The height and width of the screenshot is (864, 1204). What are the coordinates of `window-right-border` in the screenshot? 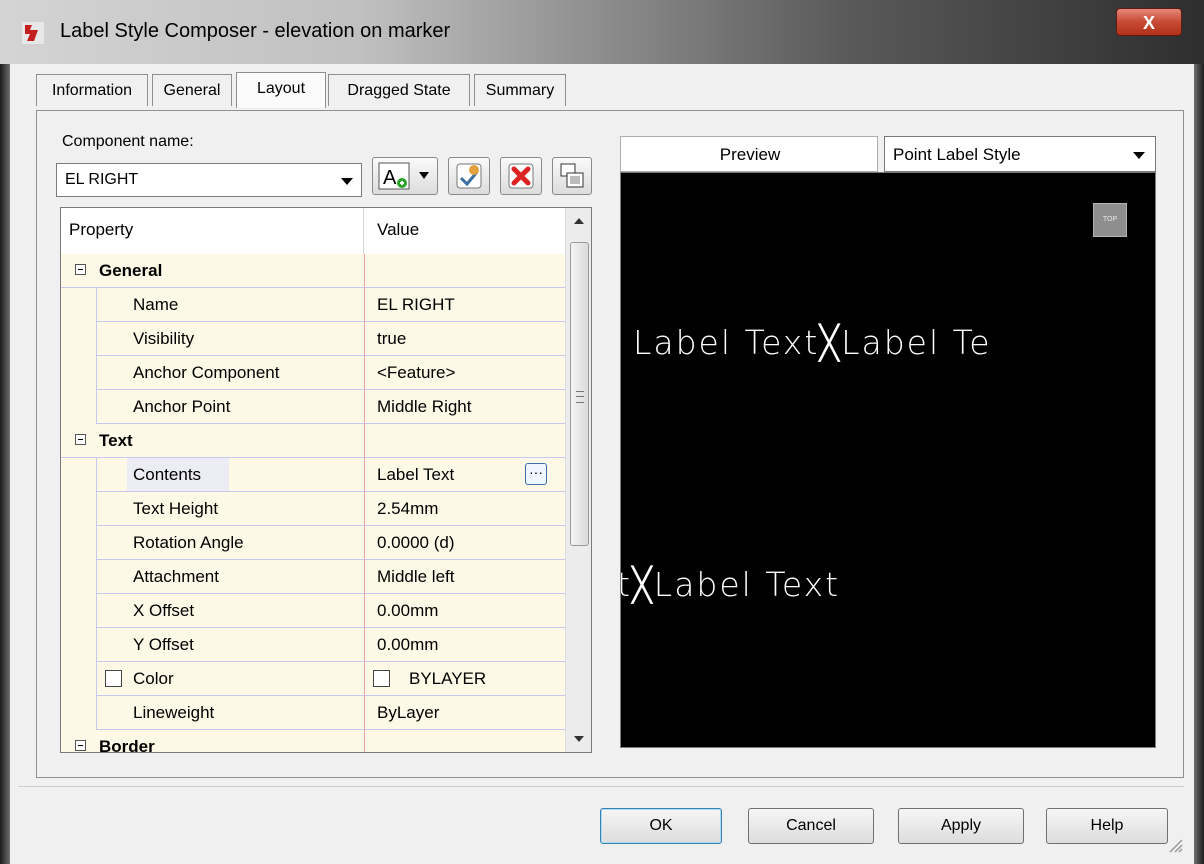 It's located at (1199, 464).